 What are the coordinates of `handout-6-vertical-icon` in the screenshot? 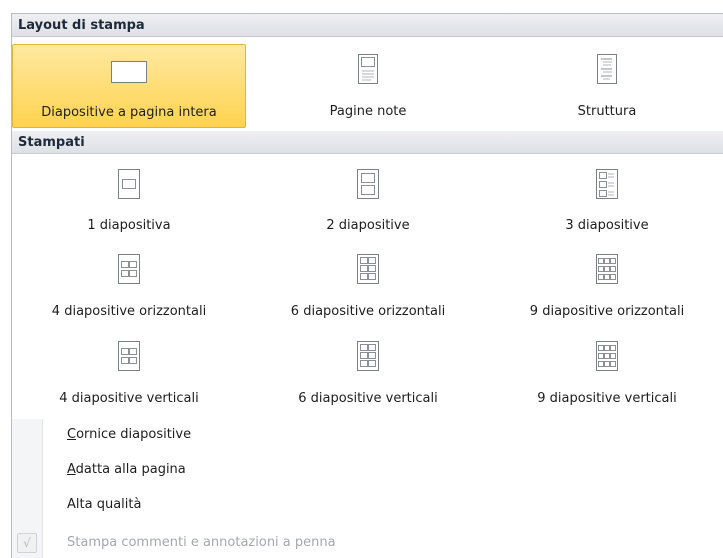 It's located at (368, 356).